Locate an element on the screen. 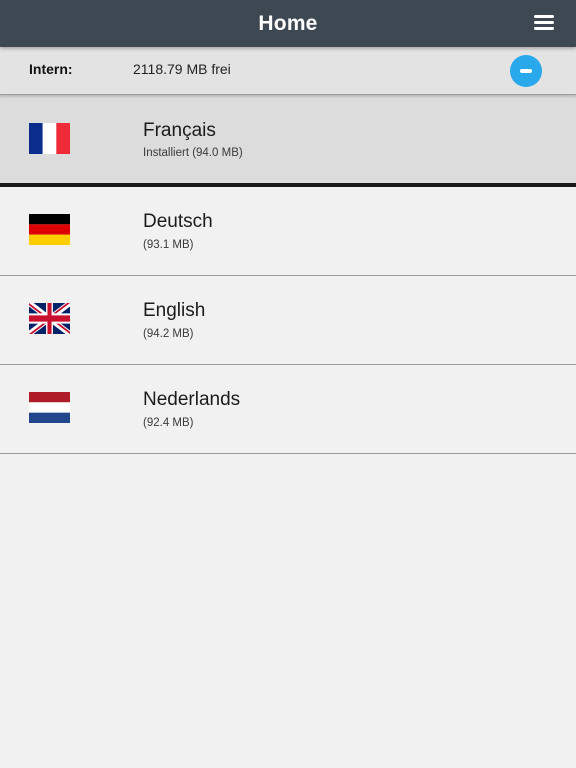 The height and width of the screenshot is (768, 576). language-name: Nederlands is located at coordinates (192, 399).